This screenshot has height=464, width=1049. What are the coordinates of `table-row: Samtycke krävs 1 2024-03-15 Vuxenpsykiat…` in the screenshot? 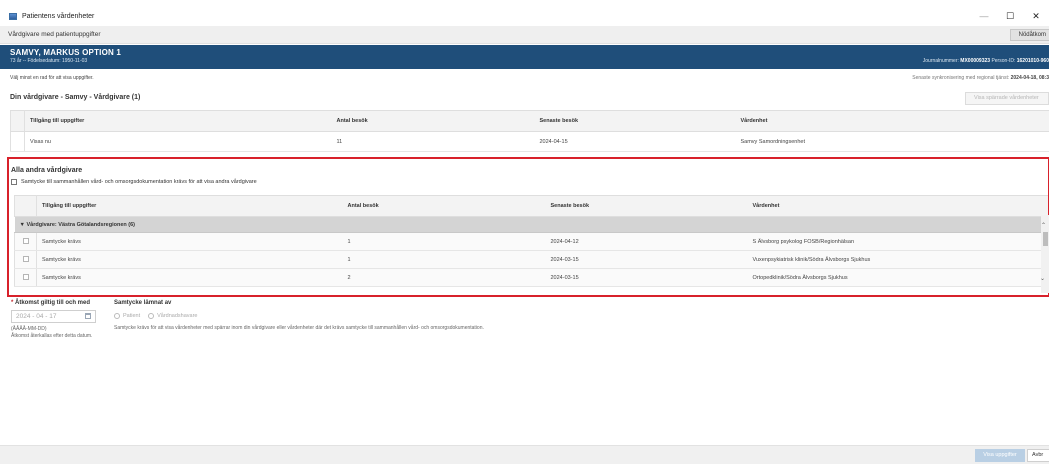 It's located at (531, 259).